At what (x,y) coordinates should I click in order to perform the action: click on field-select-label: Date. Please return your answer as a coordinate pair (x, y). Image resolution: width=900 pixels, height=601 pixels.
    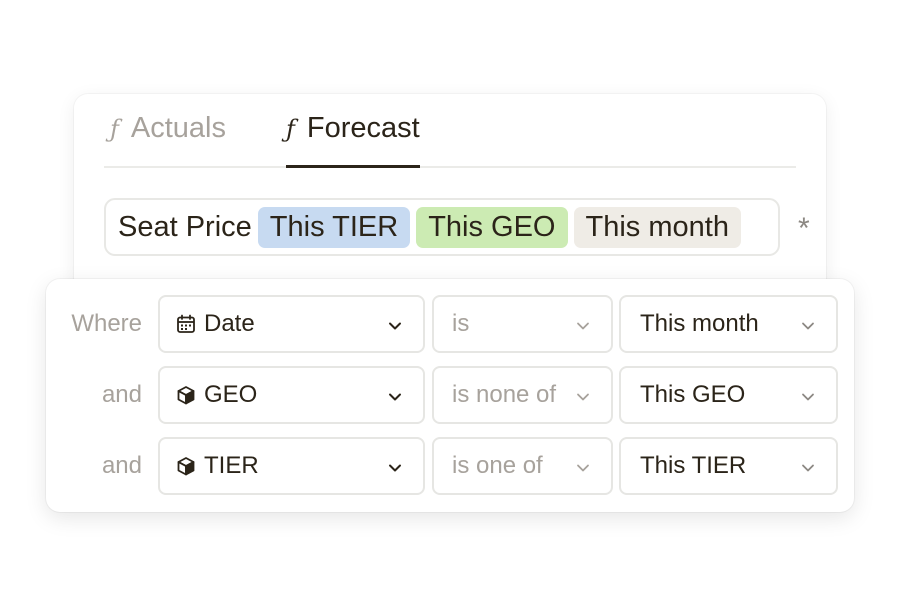
    Looking at the image, I should click on (229, 323).